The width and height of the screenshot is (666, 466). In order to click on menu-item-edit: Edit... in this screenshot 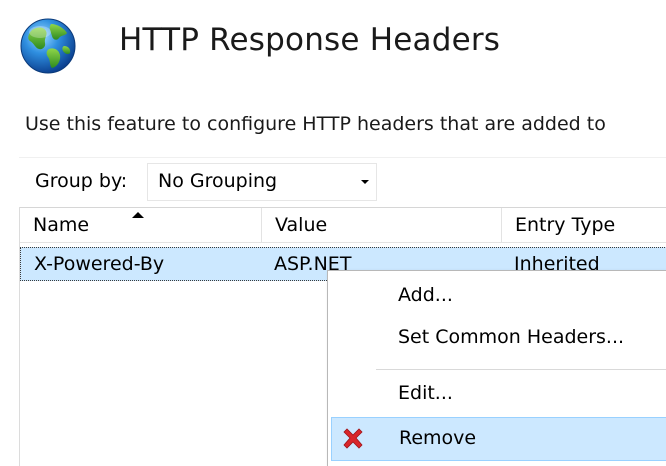, I will do `click(498, 395)`.